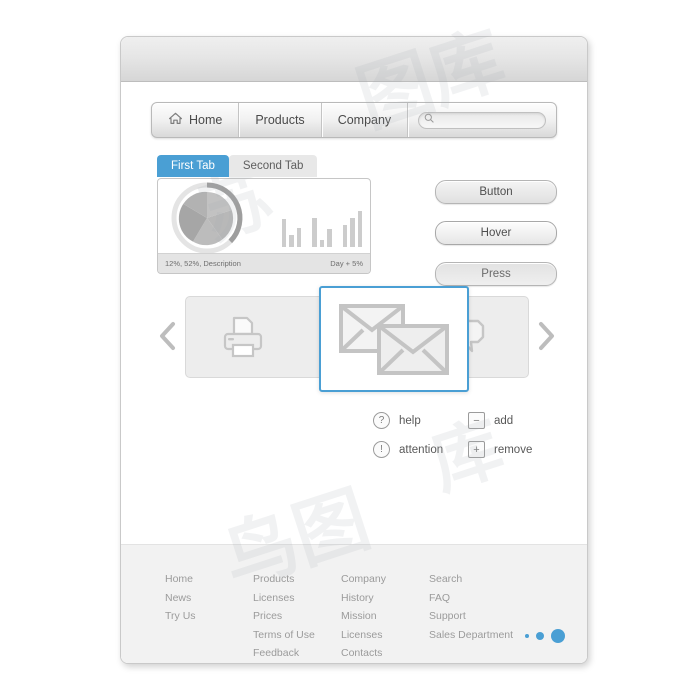 This screenshot has width=700, height=700. What do you see at coordinates (209, 598) in the screenshot?
I see `footer-link: News` at bounding box center [209, 598].